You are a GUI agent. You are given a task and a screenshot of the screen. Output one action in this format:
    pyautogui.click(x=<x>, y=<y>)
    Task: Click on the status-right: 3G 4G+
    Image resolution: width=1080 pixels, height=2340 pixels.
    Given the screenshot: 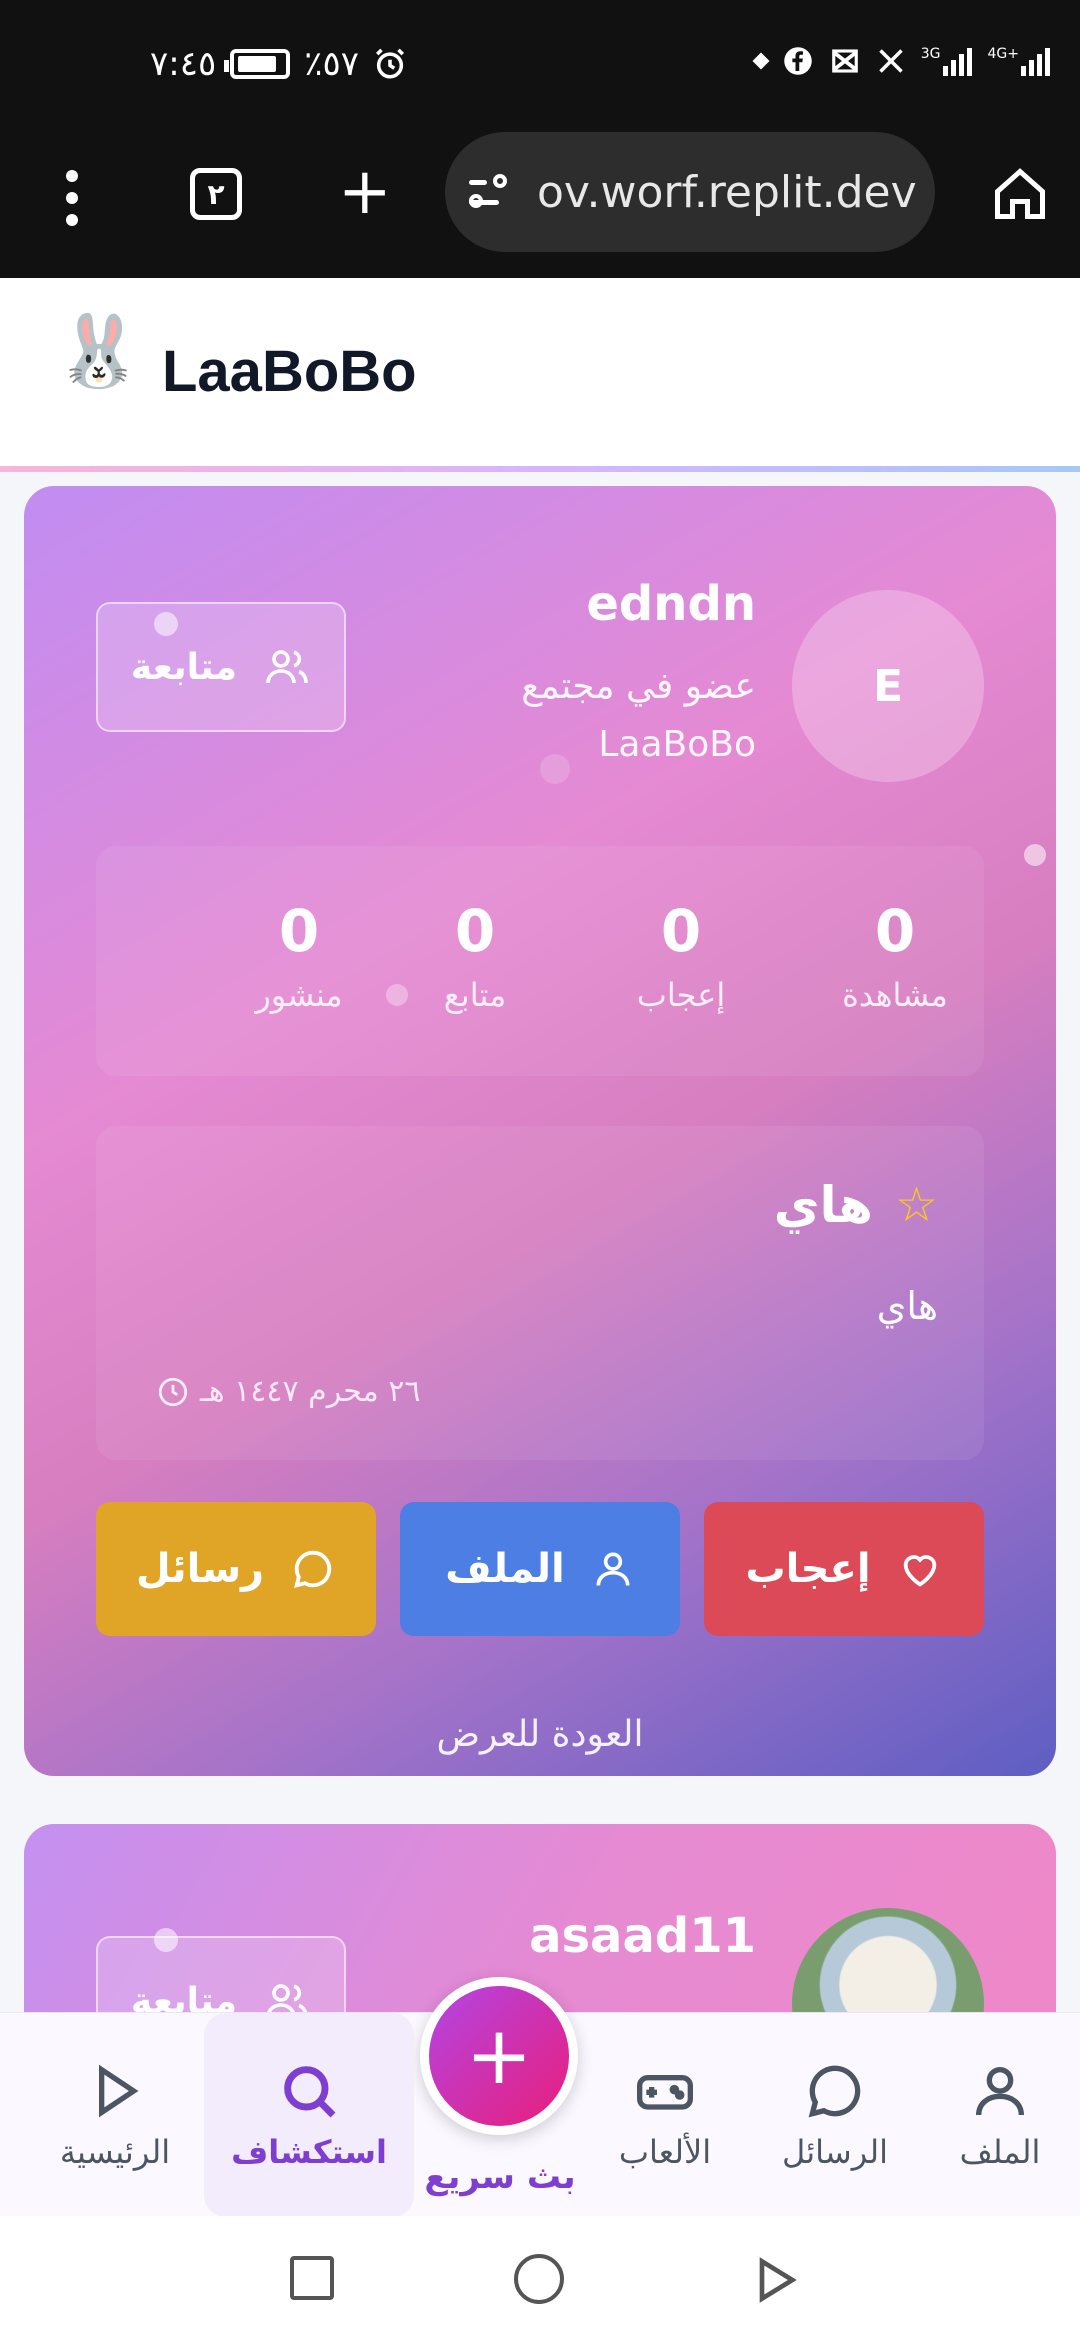 What is the action you would take?
    pyautogui.click(x=901, y=61)
    